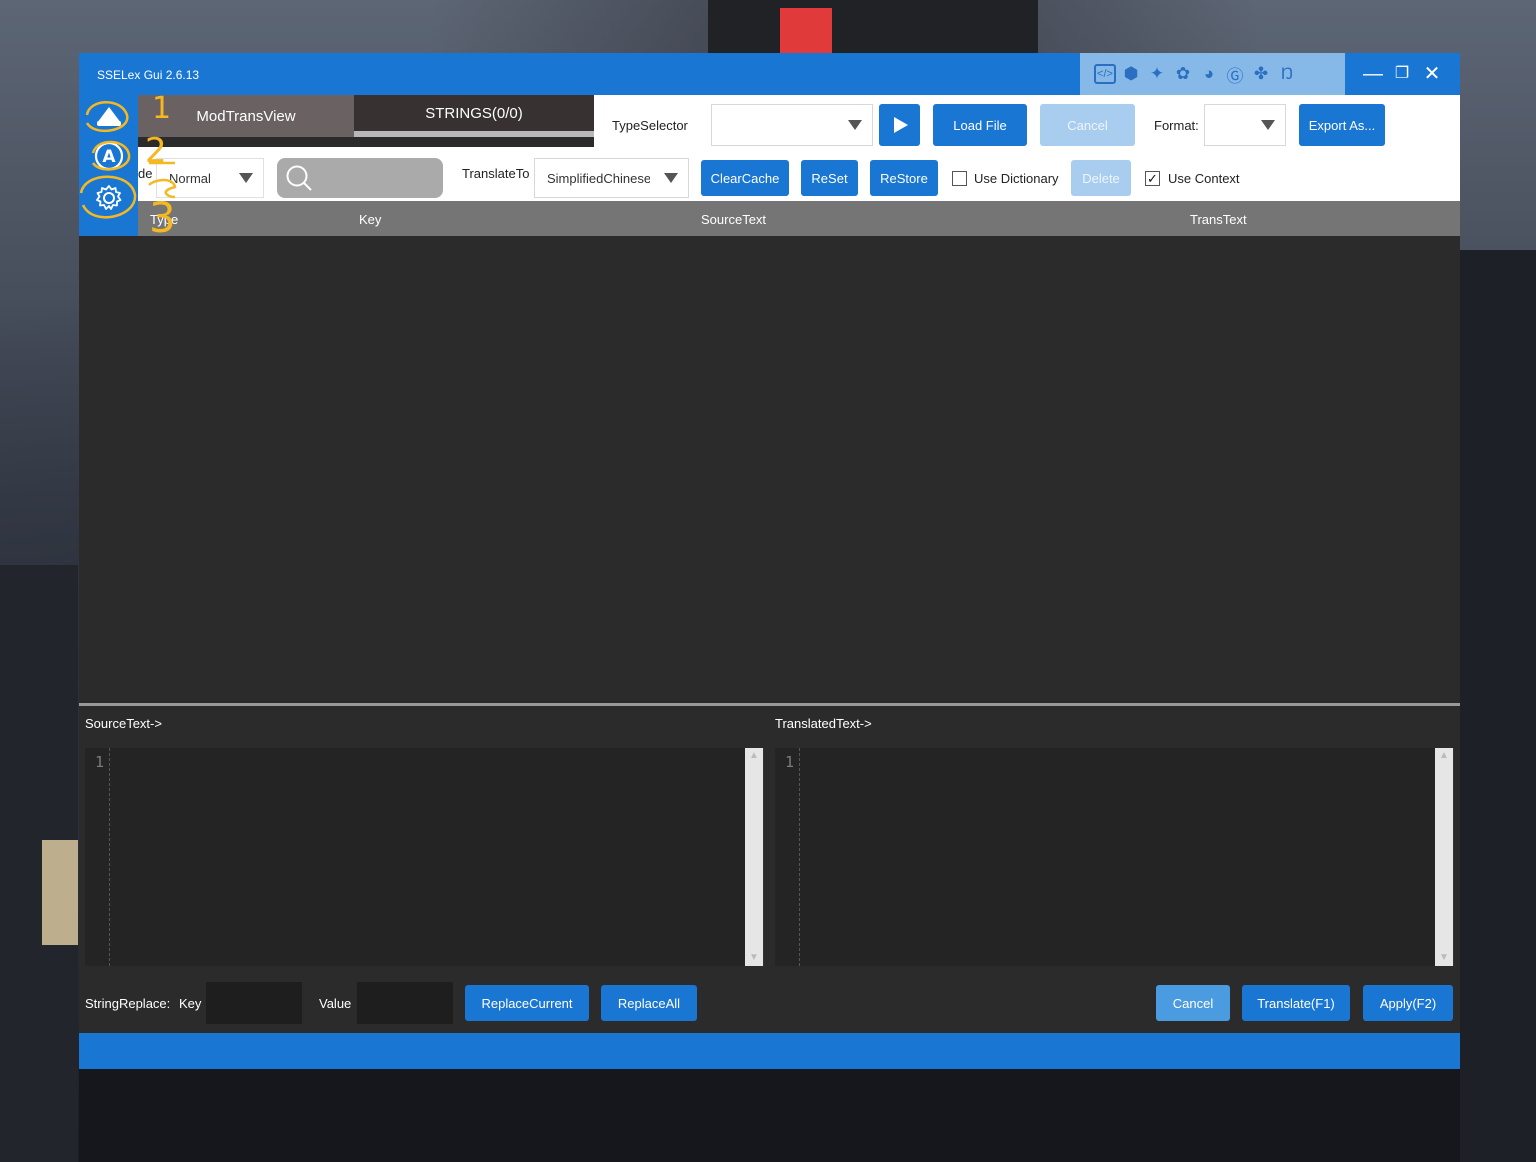 The width and height of the screenshot is (1536, 1162). Describe the element at coordinates (1287, 74) in the screenshot. I see `n-logo-icon: Ŋ` at that location.